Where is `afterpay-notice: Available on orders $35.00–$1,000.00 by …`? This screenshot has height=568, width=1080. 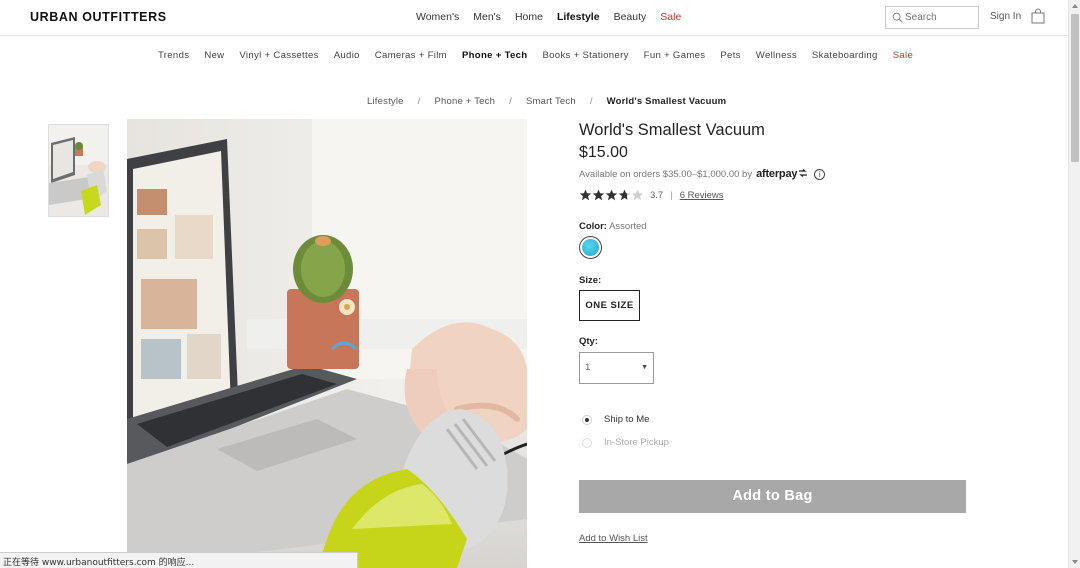
afterpay-notice: Available on orders $35.00–$1,000.00 by … is located at coordinates (702, 174).